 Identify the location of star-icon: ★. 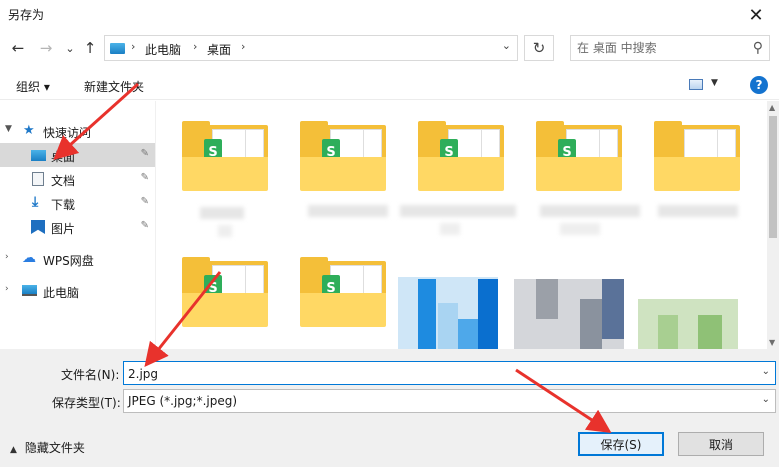
(29, 130).